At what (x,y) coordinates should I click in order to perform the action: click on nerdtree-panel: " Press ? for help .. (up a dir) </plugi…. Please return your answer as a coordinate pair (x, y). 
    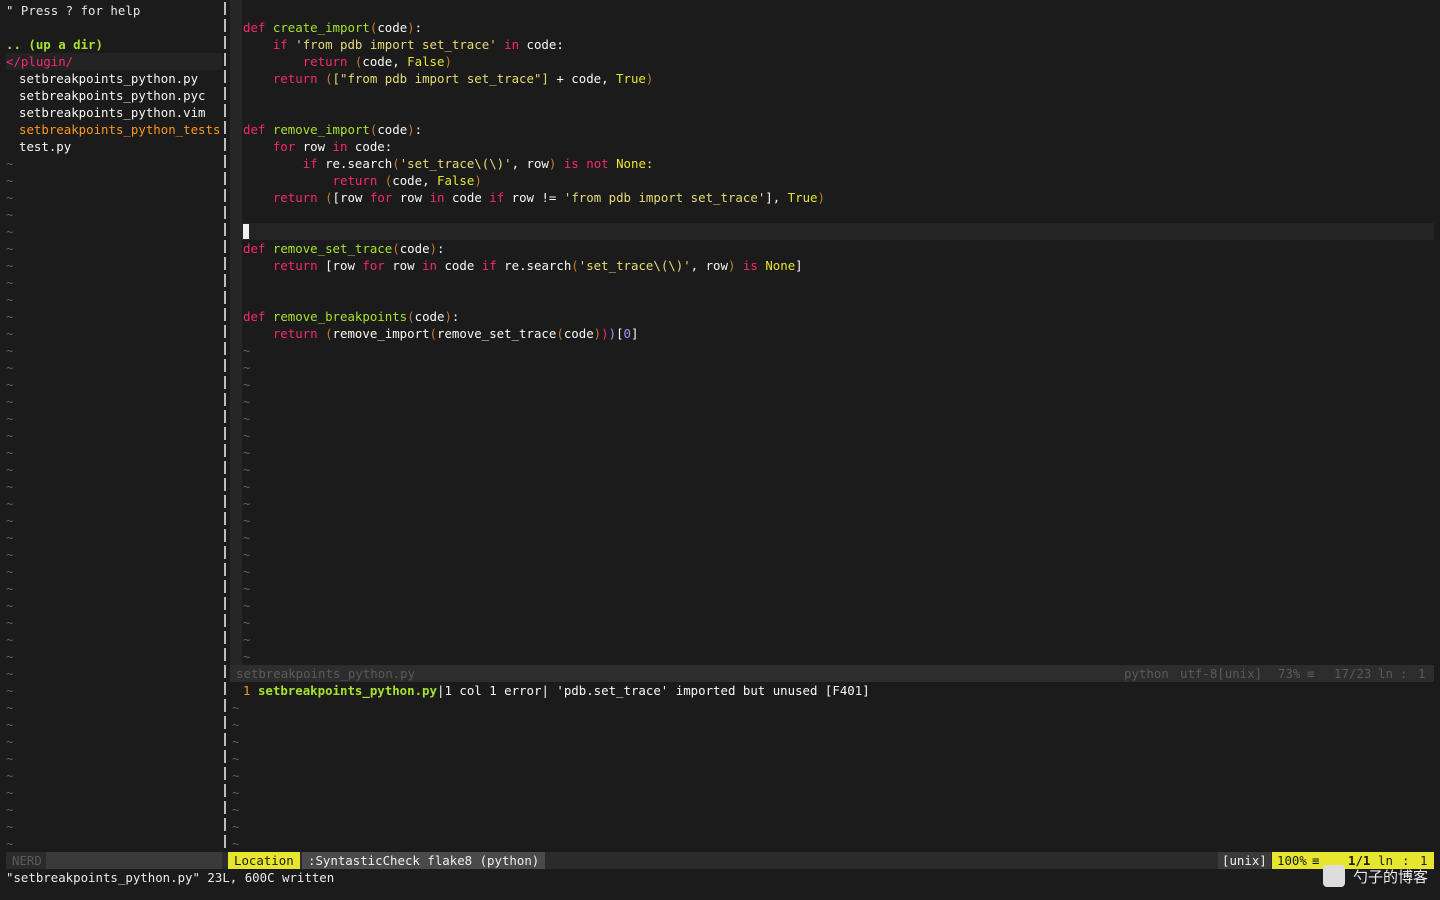
    Looking at the image, I should click on (111, 426).